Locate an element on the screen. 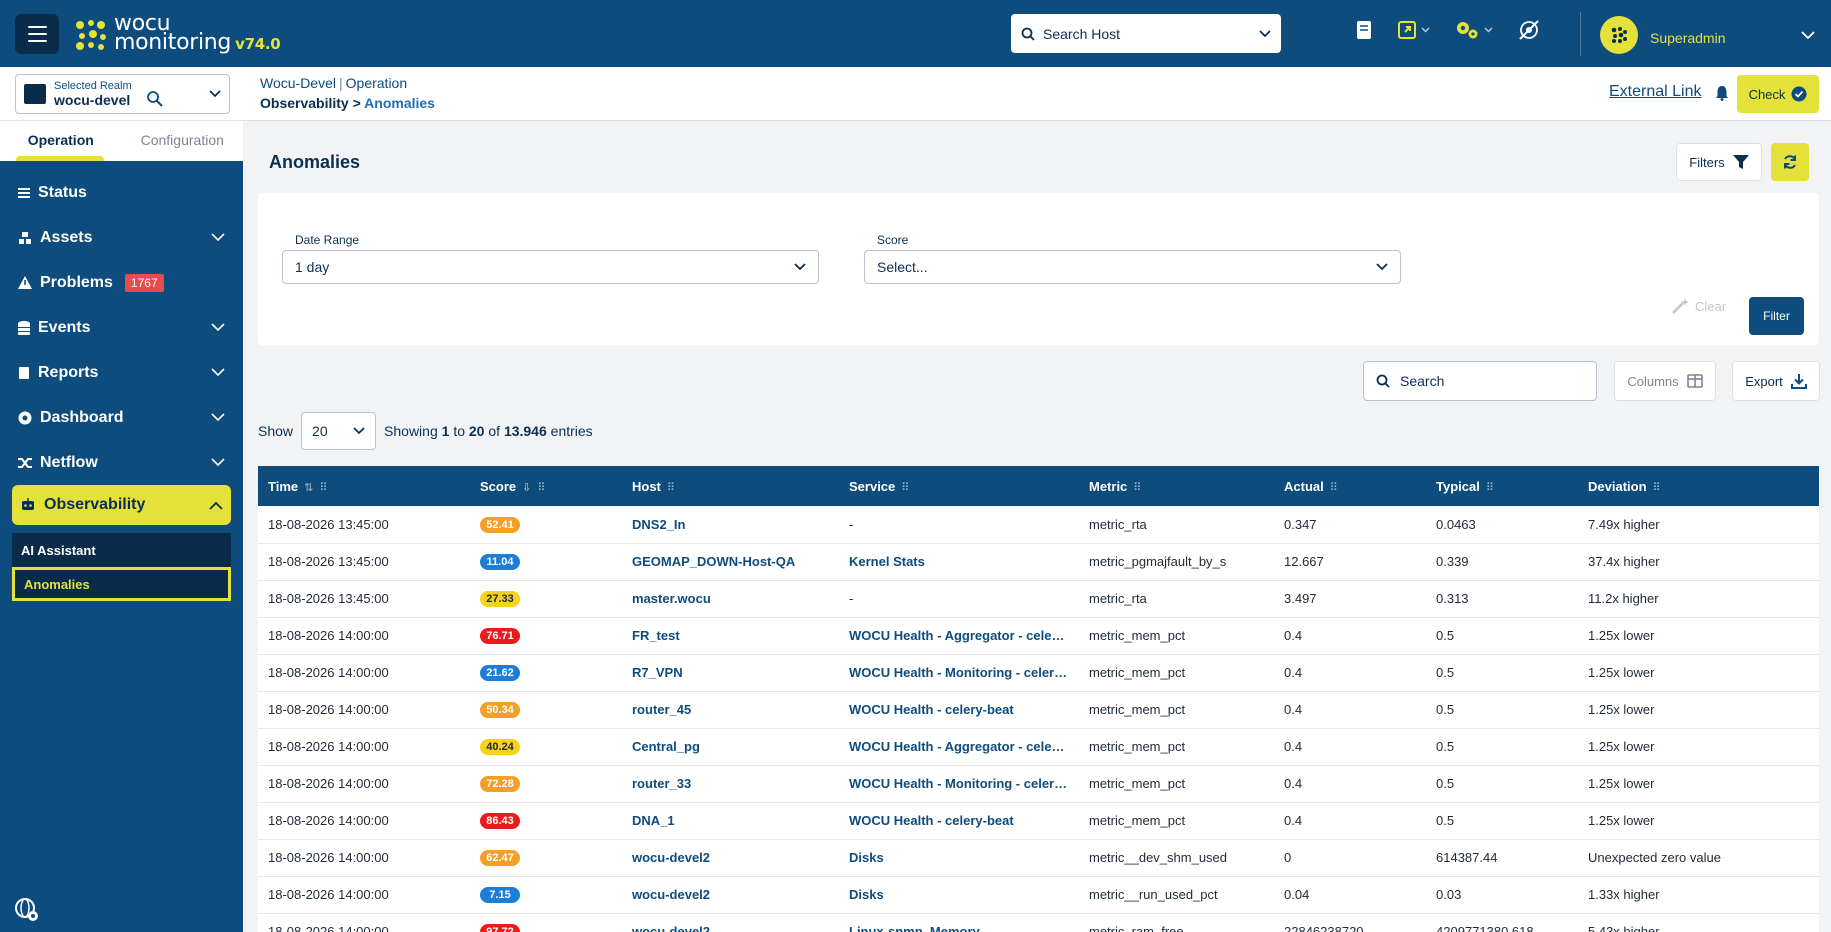  tab-operation: Operation is located at coordinates (61, 141).